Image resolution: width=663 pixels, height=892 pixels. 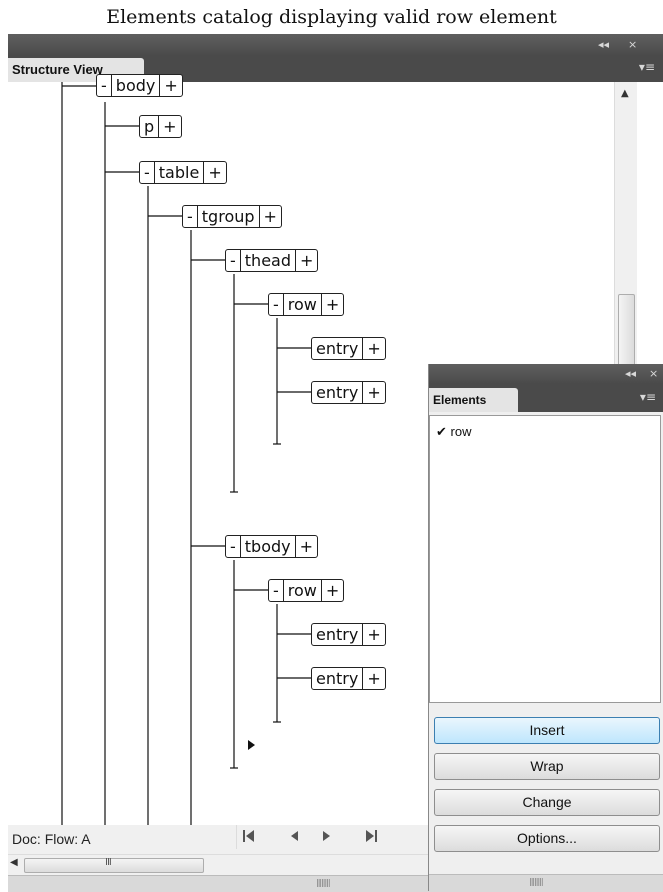 What do you see at coordinates (248, 836) in the screenshot?
I see `first-page-icon` at bounding box center [248, 836].